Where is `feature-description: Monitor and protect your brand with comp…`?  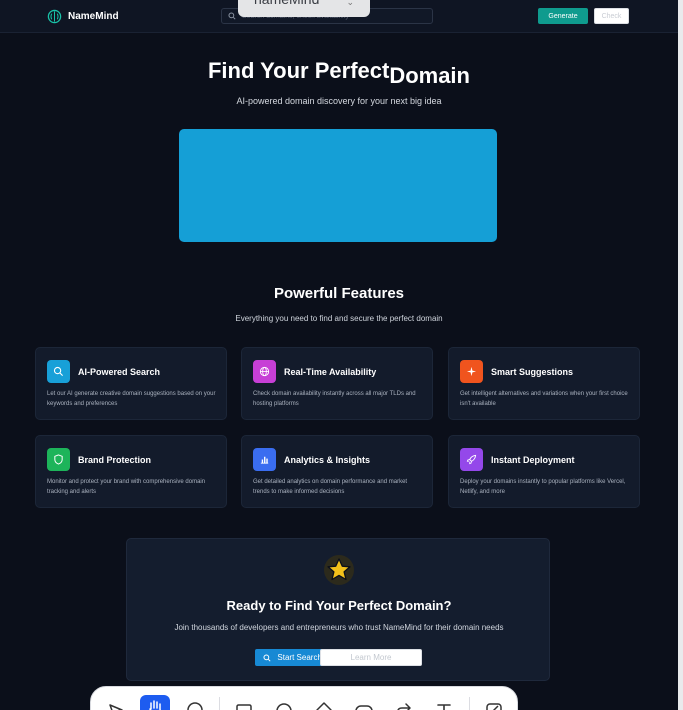
feature-description: Monitor and protect your brand with comp… is located at coordinates (126, 487).